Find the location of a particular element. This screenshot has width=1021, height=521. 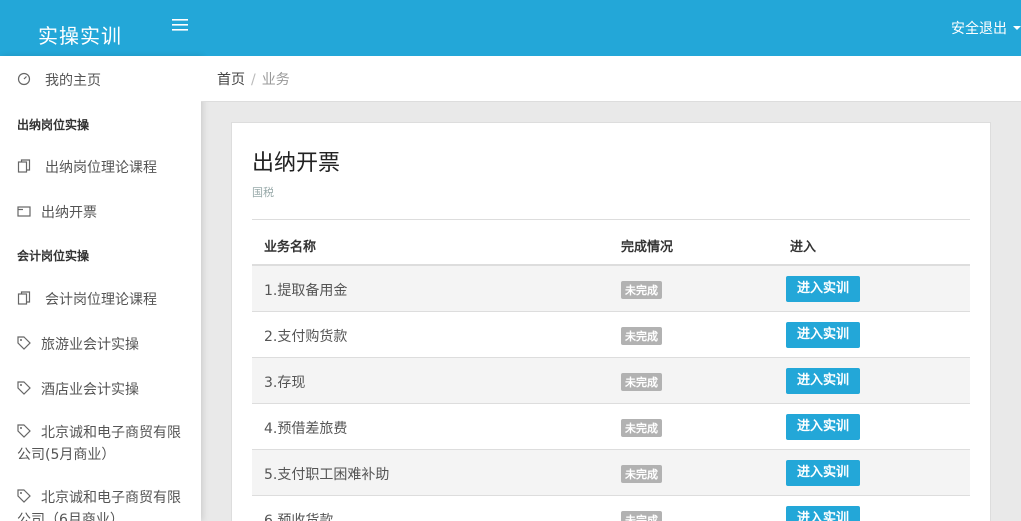

table-header: 业务名称 完成情况 进入 is located at coordinates (611, 243).